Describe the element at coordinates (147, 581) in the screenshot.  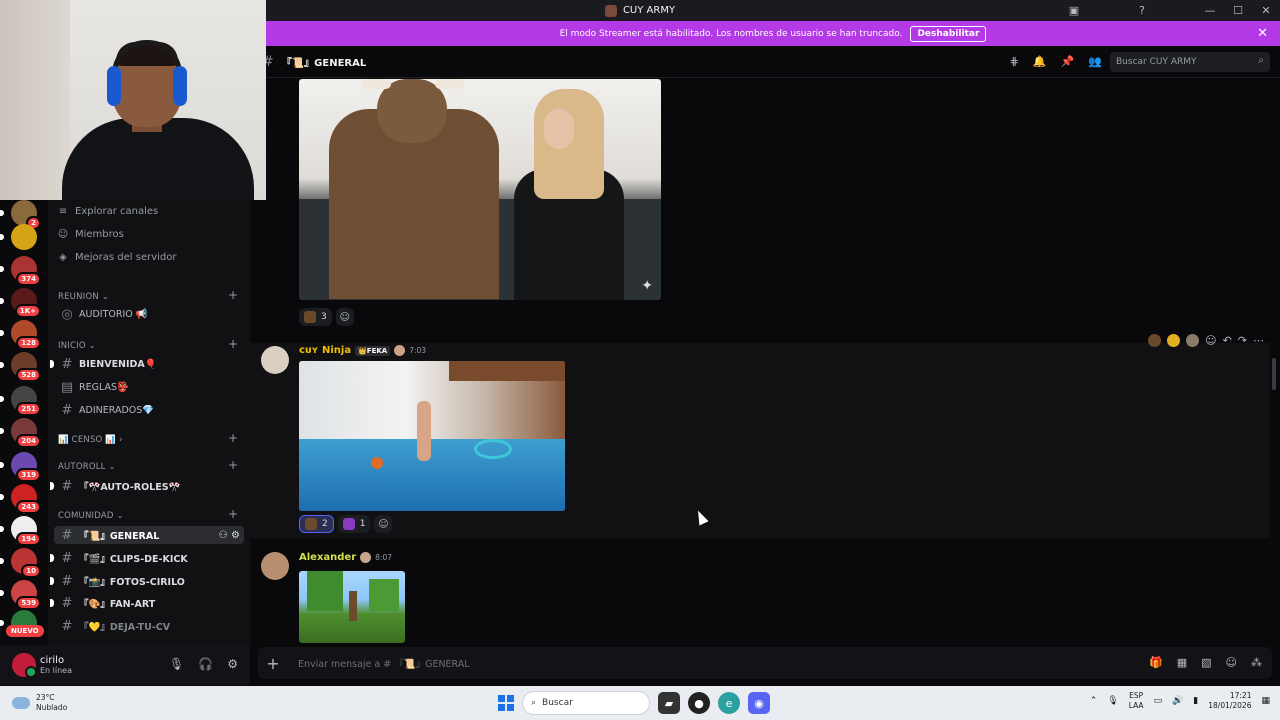
I see `channel-fotos: # 『📸』FOTOS-CIRILO` at that location.